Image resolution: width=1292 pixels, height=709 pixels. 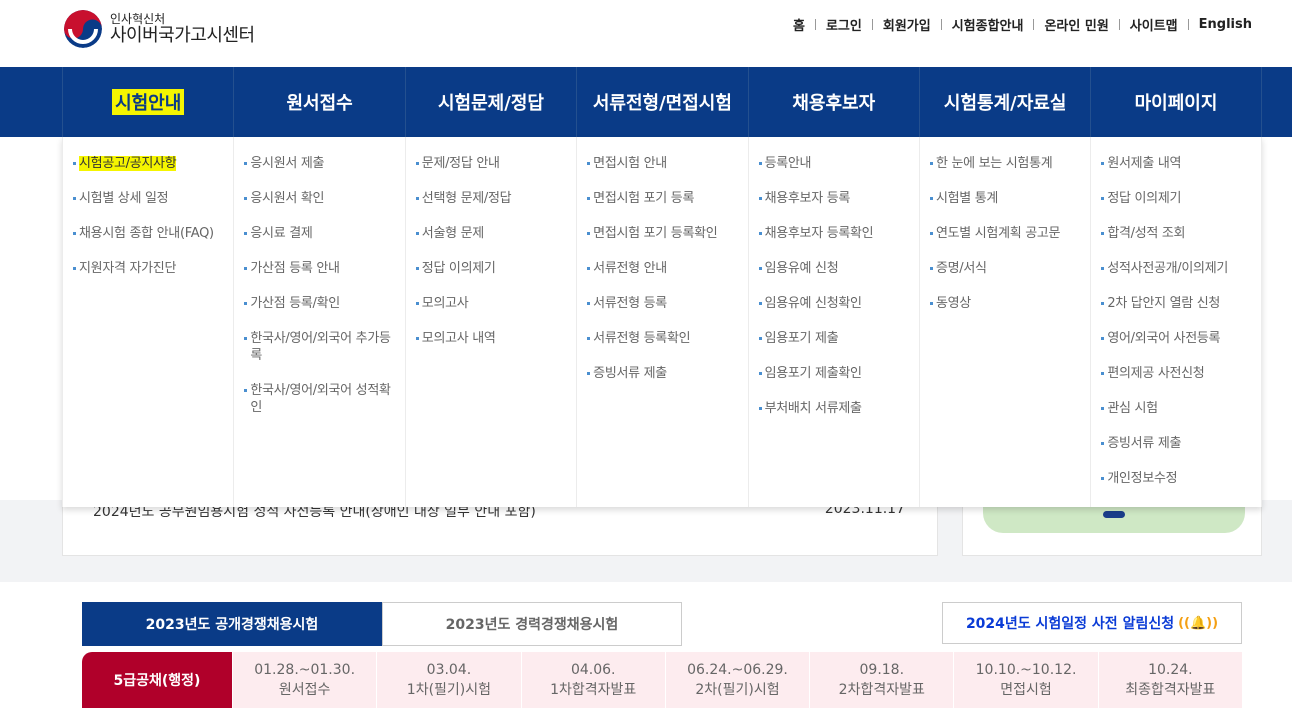 I want to click on submenu-item: 시험별 통계, so click(x=1005, y=198).